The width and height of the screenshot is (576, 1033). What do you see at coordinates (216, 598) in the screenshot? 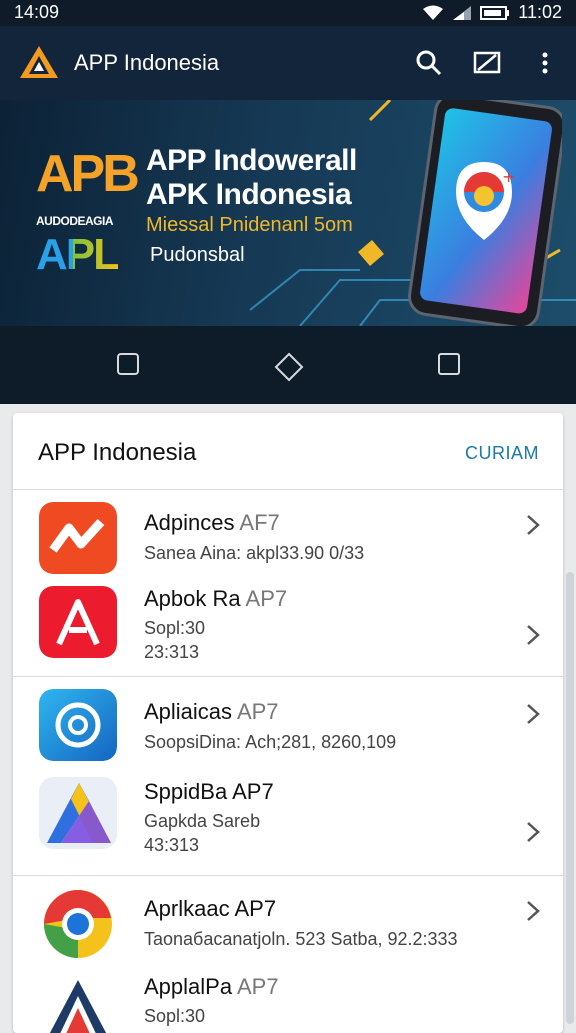
I see `item-name: Apbok Ra AP7` at bounding box center [216, 598].